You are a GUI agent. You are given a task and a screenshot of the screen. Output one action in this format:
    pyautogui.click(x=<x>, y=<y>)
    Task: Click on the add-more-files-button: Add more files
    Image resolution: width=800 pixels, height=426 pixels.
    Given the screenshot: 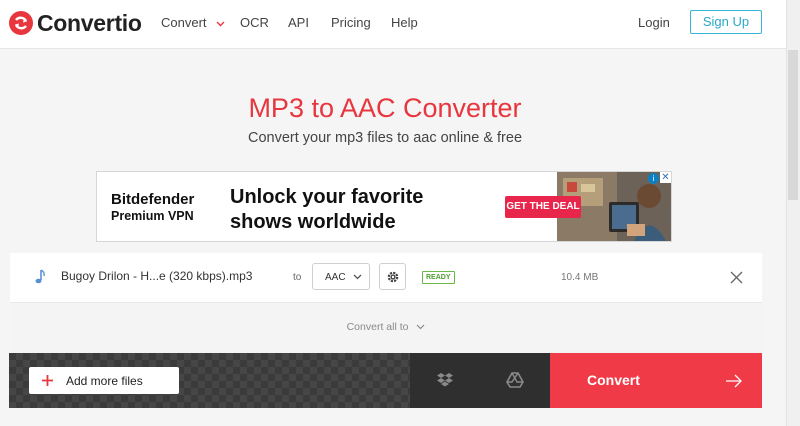 What is the action you would take?
    pyautogui.click(x=104, y=380)
    